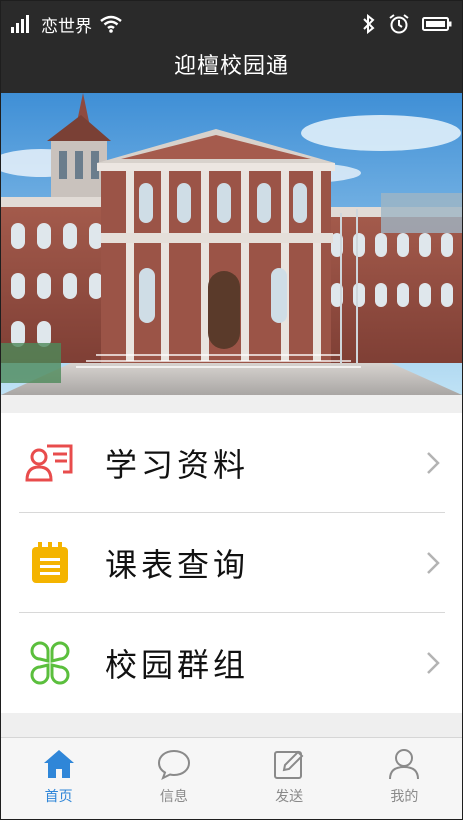  What do you see at coordinates (404, 797) in the screenshot?
I see `tab-label-profile: 我的` at bounding box center [404, 797].